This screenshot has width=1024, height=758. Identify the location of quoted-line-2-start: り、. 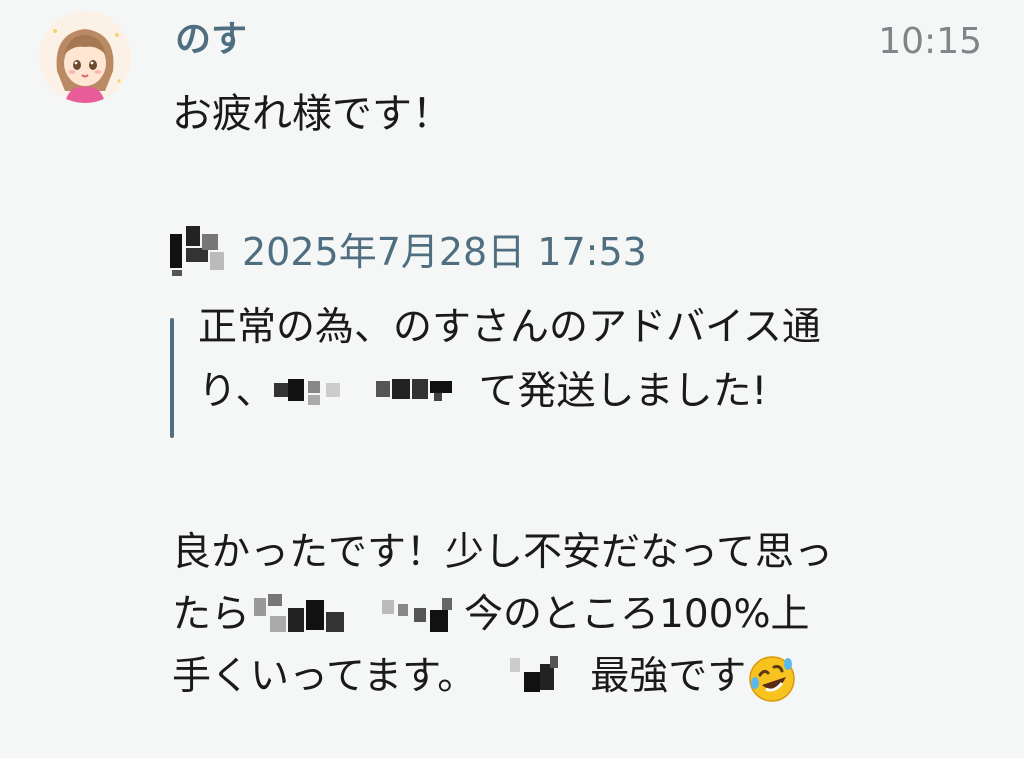
(236, 391).